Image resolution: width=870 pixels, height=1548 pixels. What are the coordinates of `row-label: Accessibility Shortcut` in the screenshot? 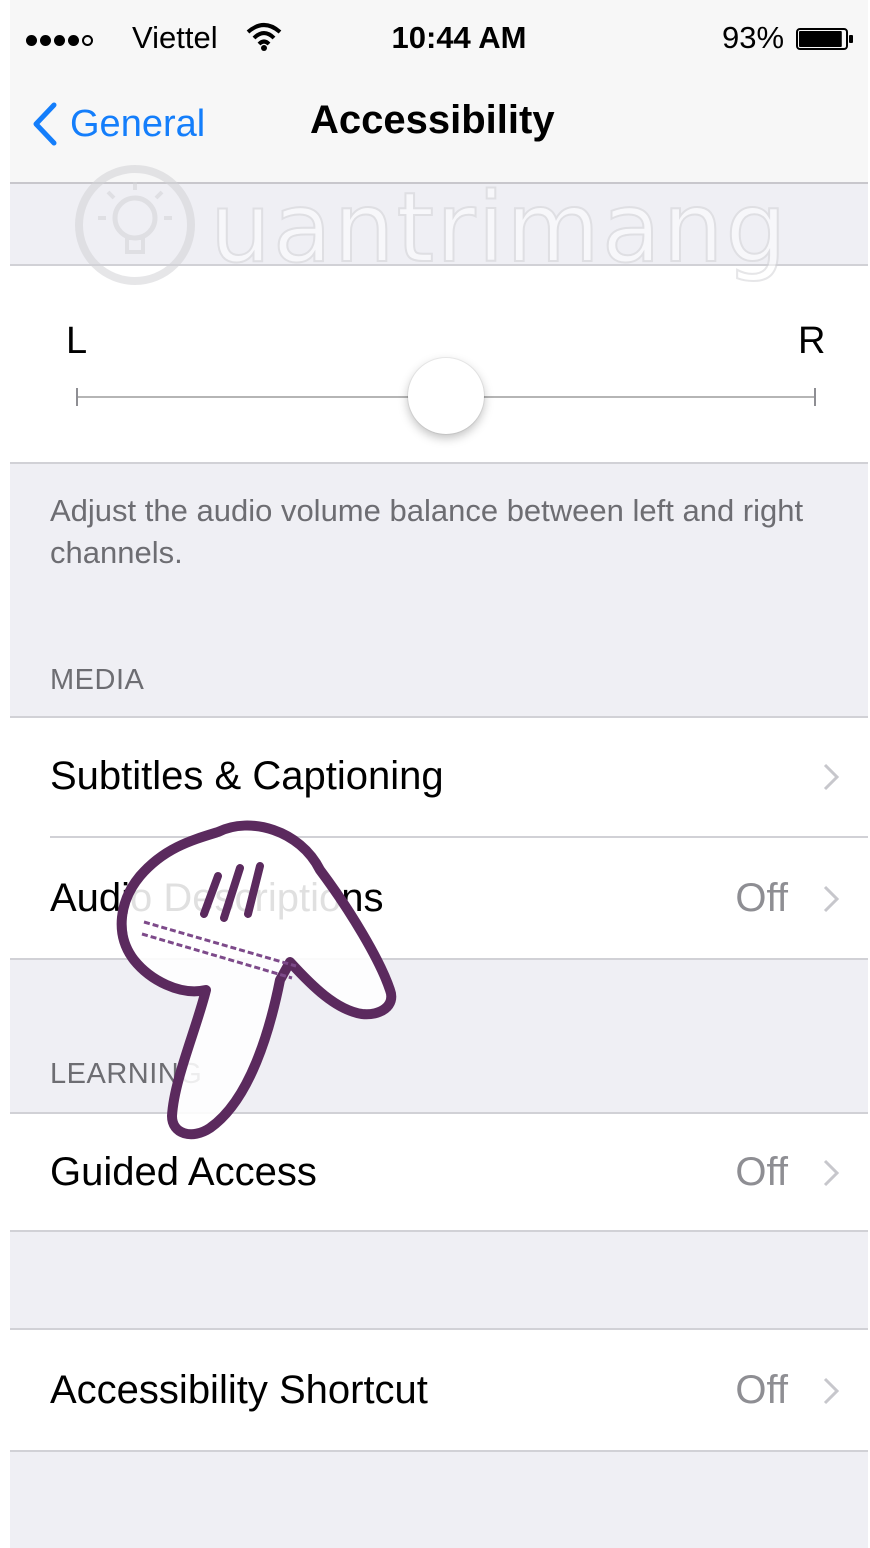 It's located at (239, 1390).